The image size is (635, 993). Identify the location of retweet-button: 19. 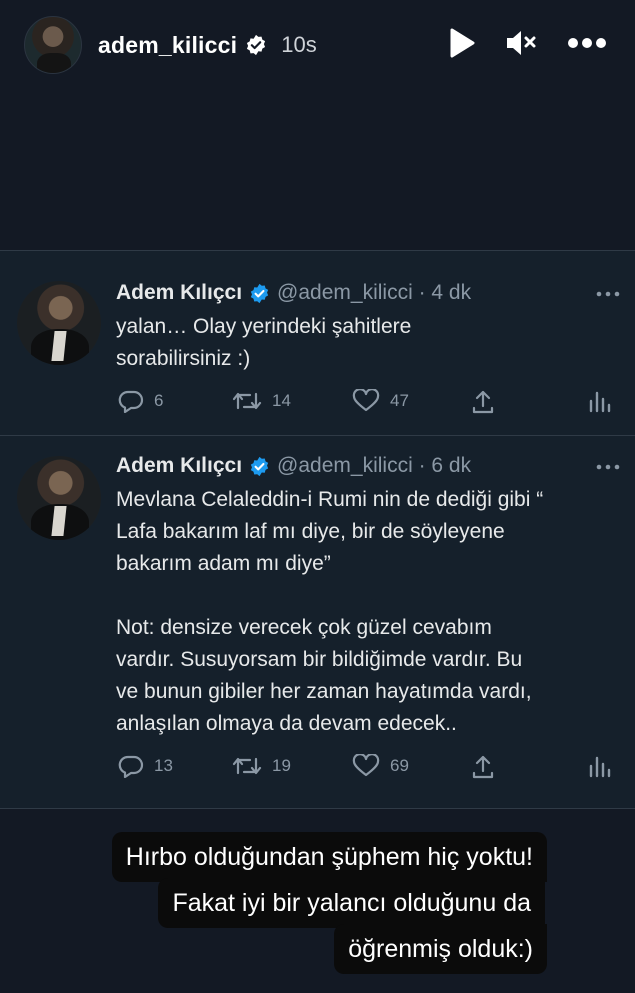
(261, 766).